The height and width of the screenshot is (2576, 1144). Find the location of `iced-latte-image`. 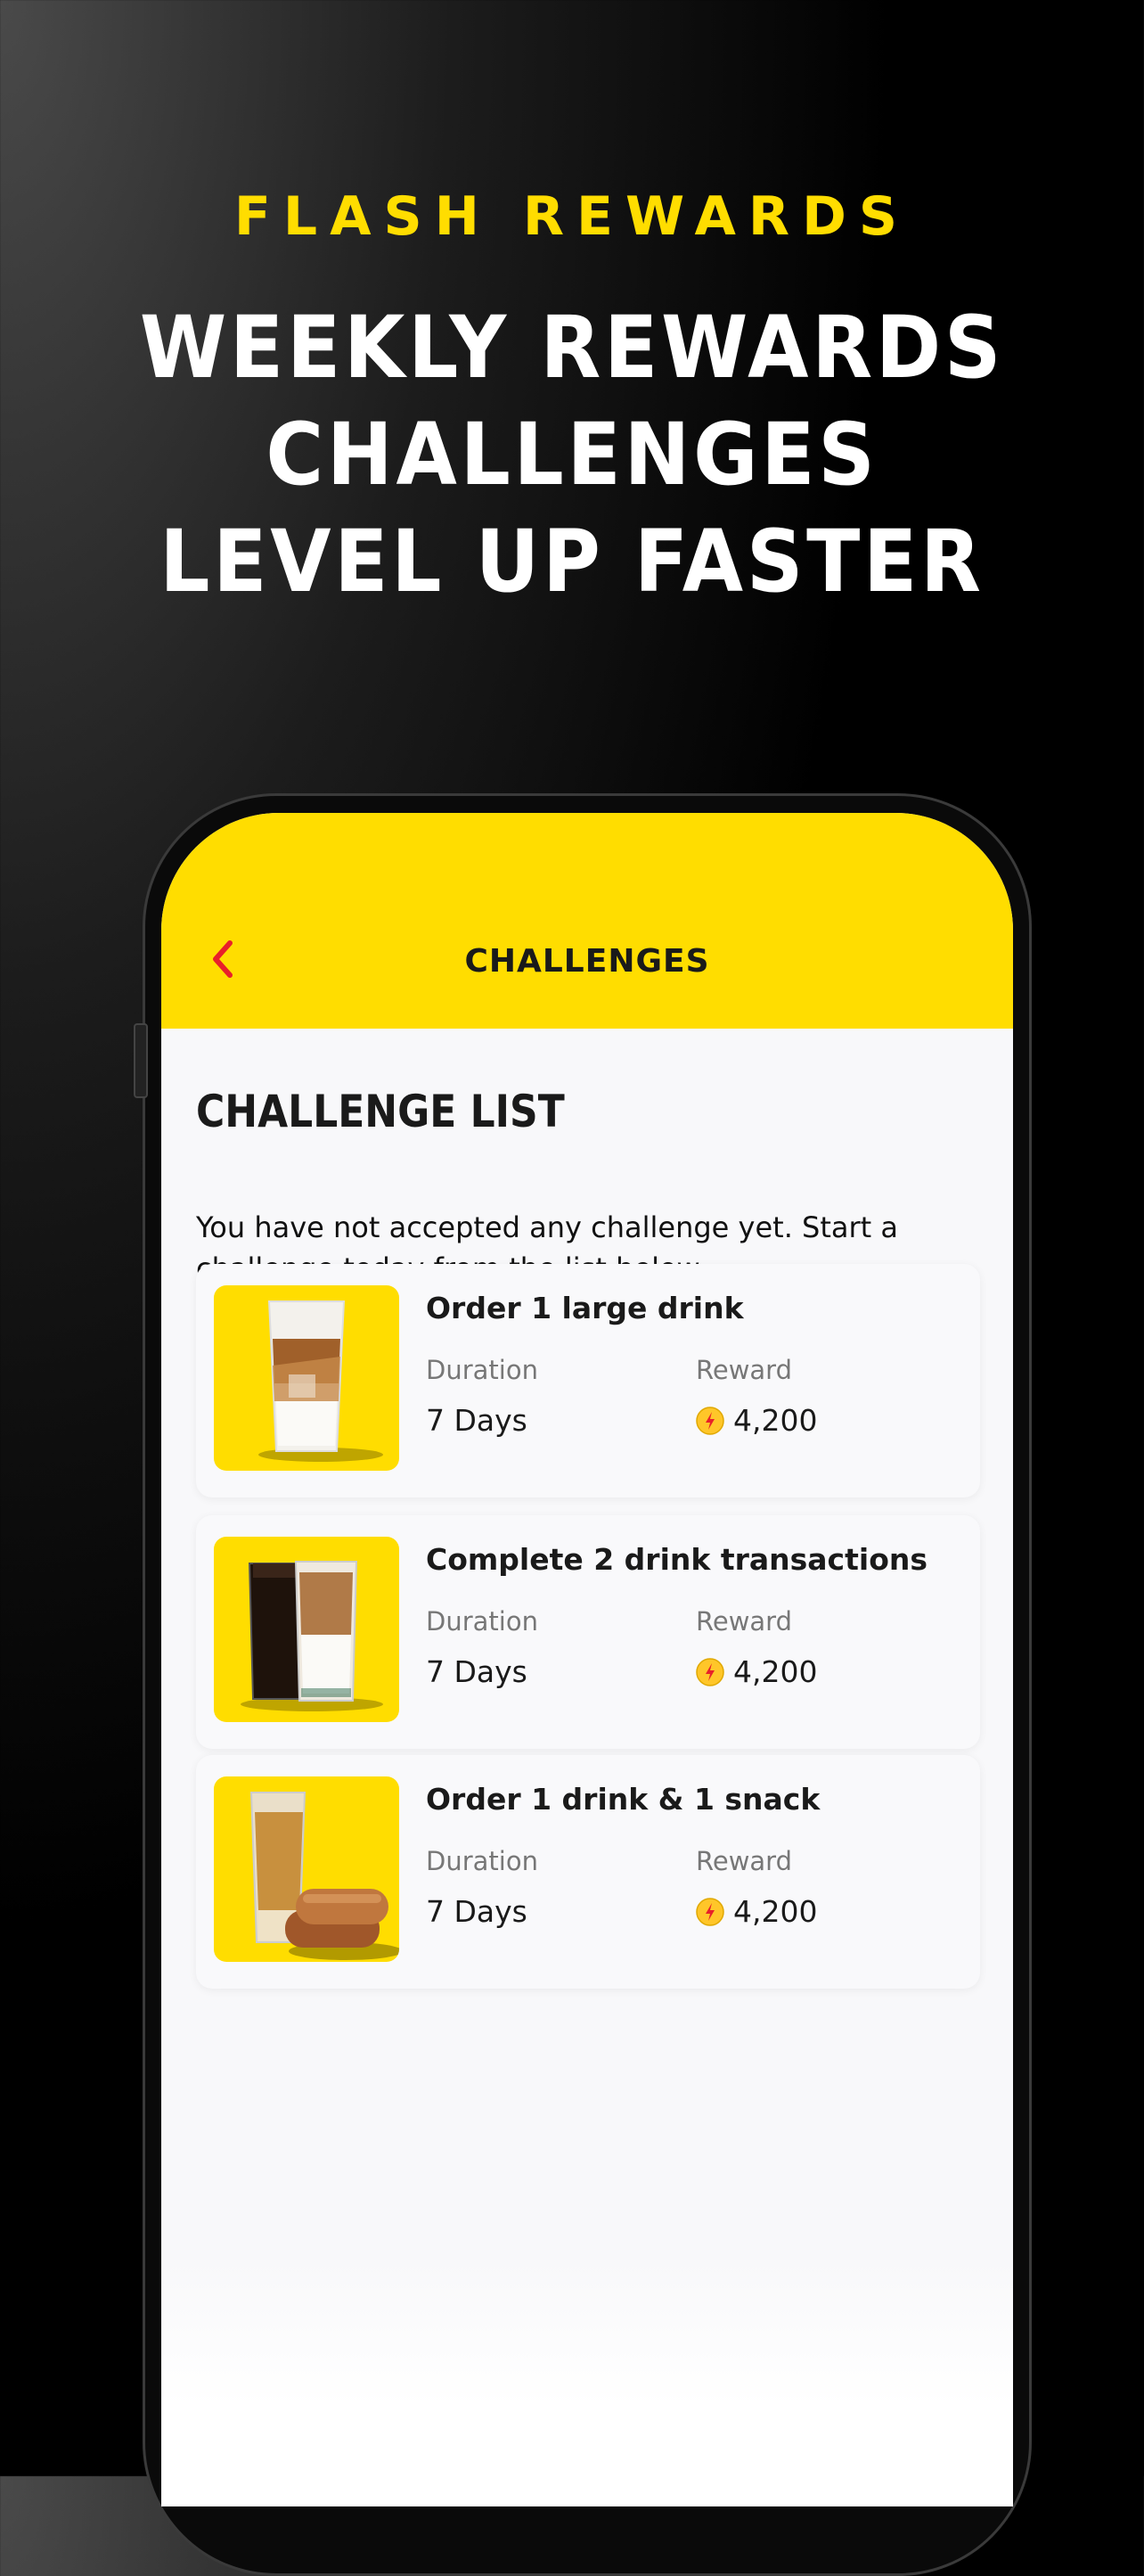

iced-latte-image is located at coordinates (306, 1378).